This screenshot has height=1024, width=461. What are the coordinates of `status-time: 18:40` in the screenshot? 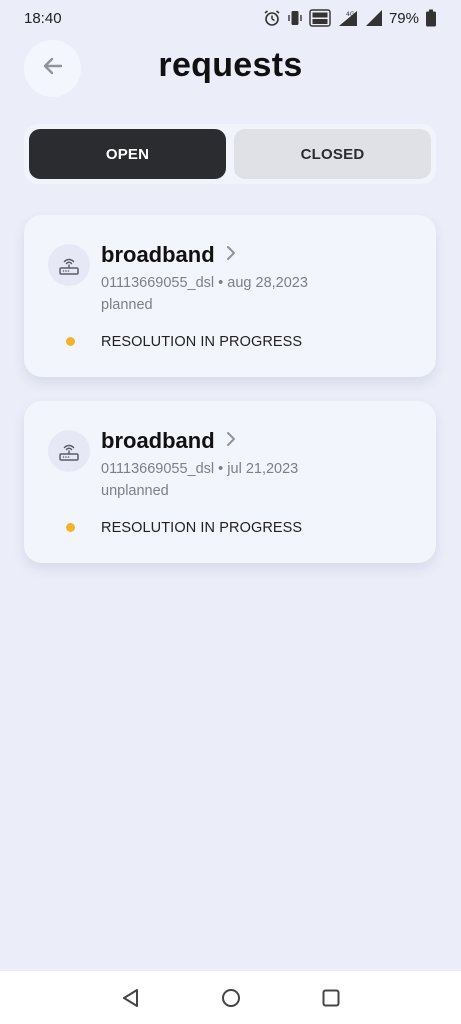 It's located at (43, 18).